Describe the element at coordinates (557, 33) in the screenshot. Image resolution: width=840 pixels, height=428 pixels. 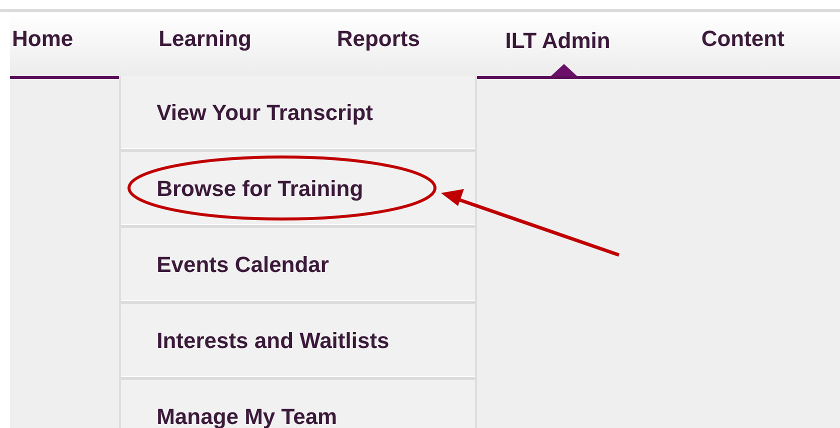
I see `nav-tab: ILT Admin` at that location.